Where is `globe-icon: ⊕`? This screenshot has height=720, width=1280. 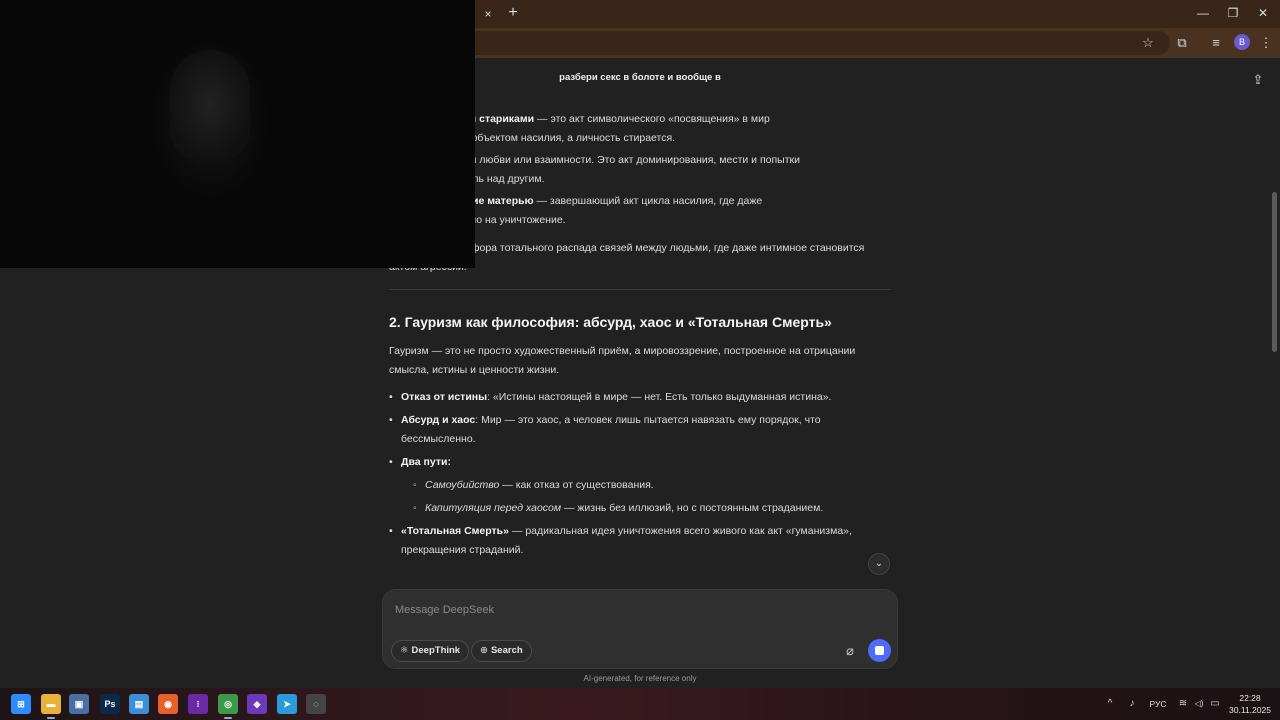
globe-icon: ⊕ is located at coordinates (484, 650).